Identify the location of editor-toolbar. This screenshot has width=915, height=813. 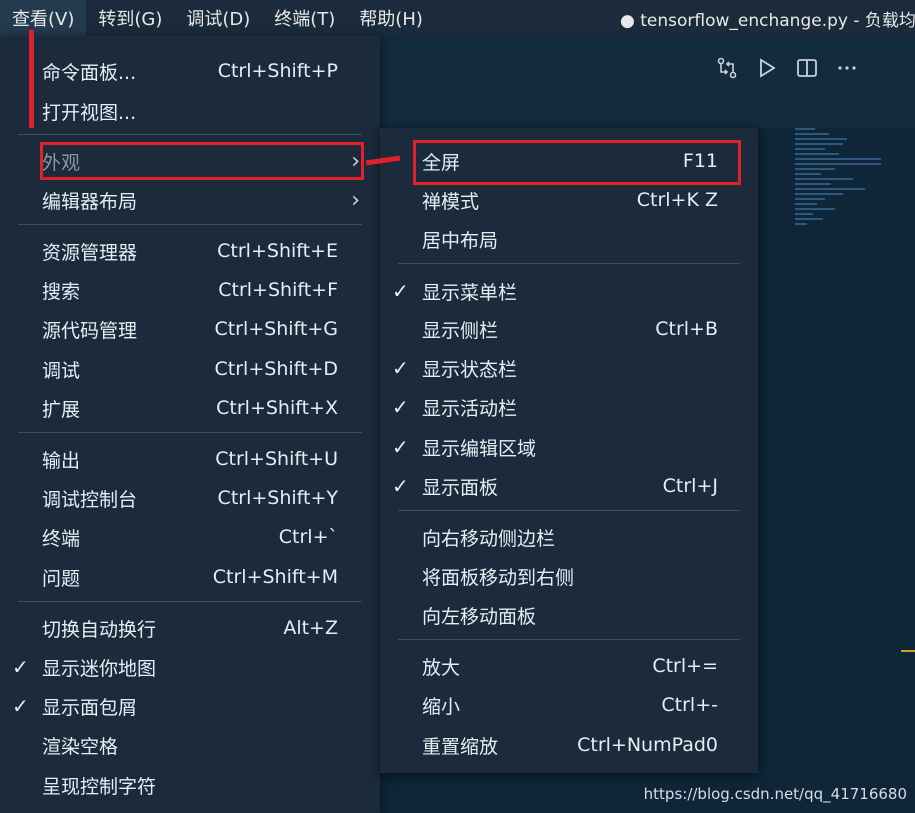
(807, 68).